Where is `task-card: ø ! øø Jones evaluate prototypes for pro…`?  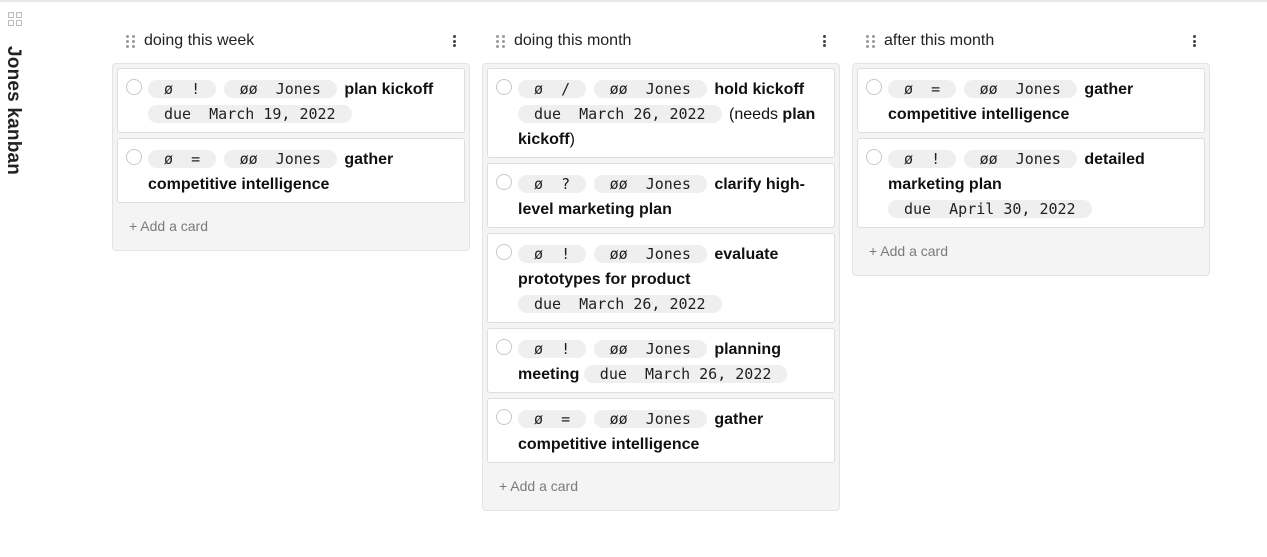
task-card: ø ! øø Jones evaluate prototypes for pro… is located at coordinates (661, 278).